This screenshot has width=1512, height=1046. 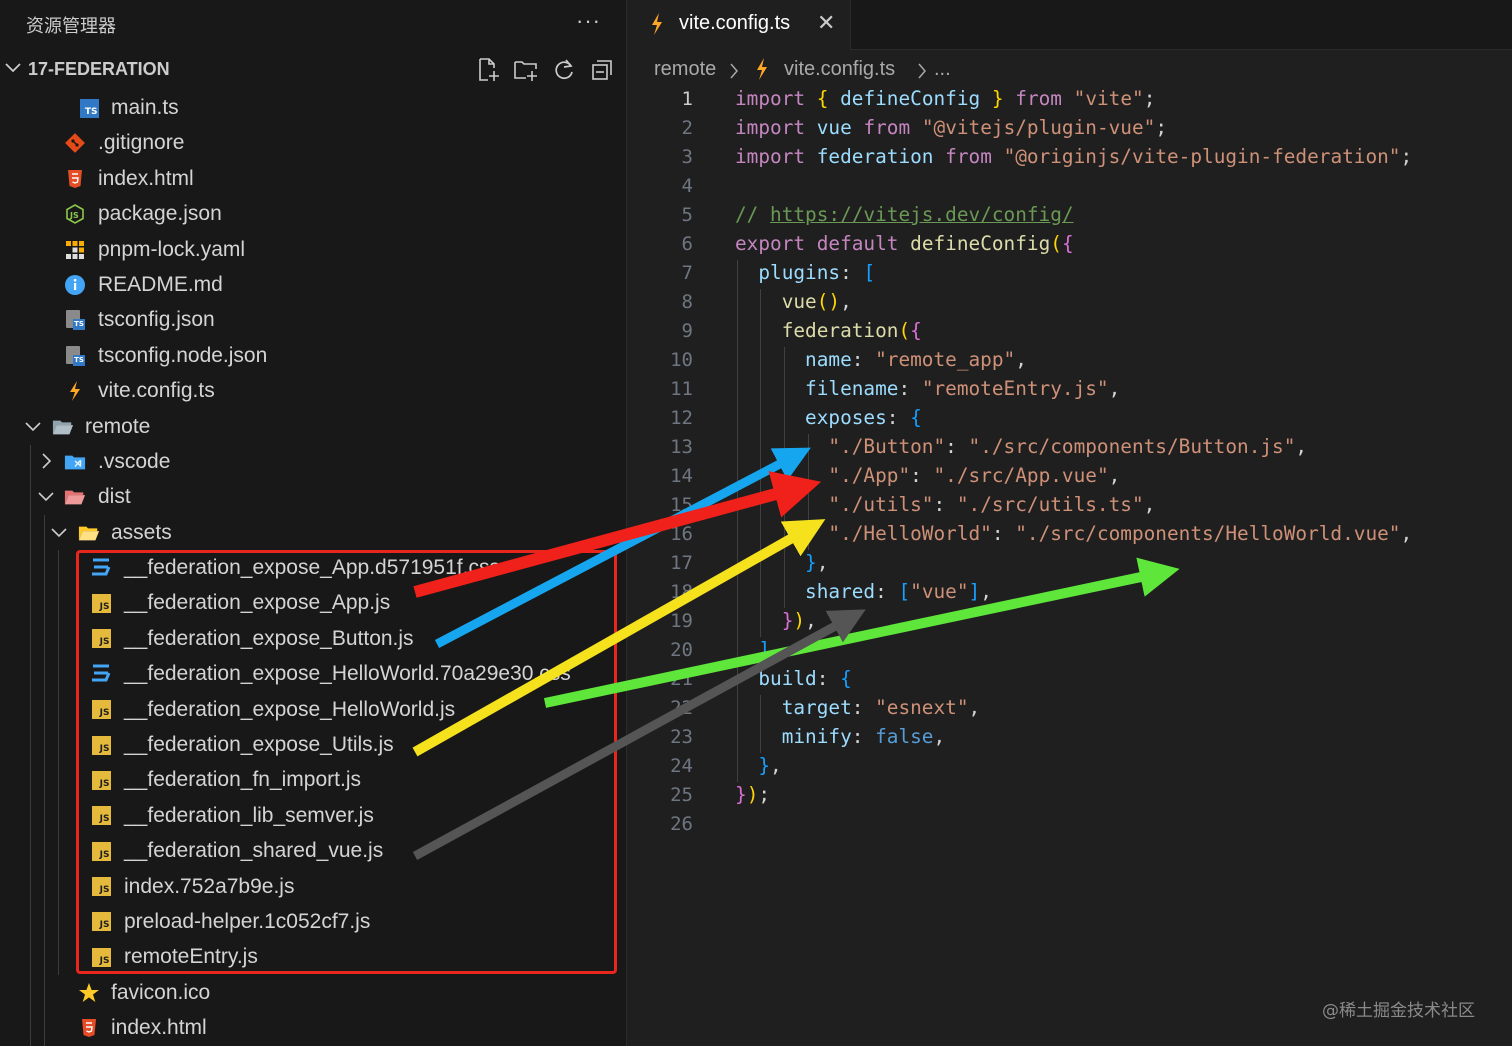 What do you see at coordinates (564, 70) in the screenshot?
I see `refresh-icon` at bounding box center [564, 70].